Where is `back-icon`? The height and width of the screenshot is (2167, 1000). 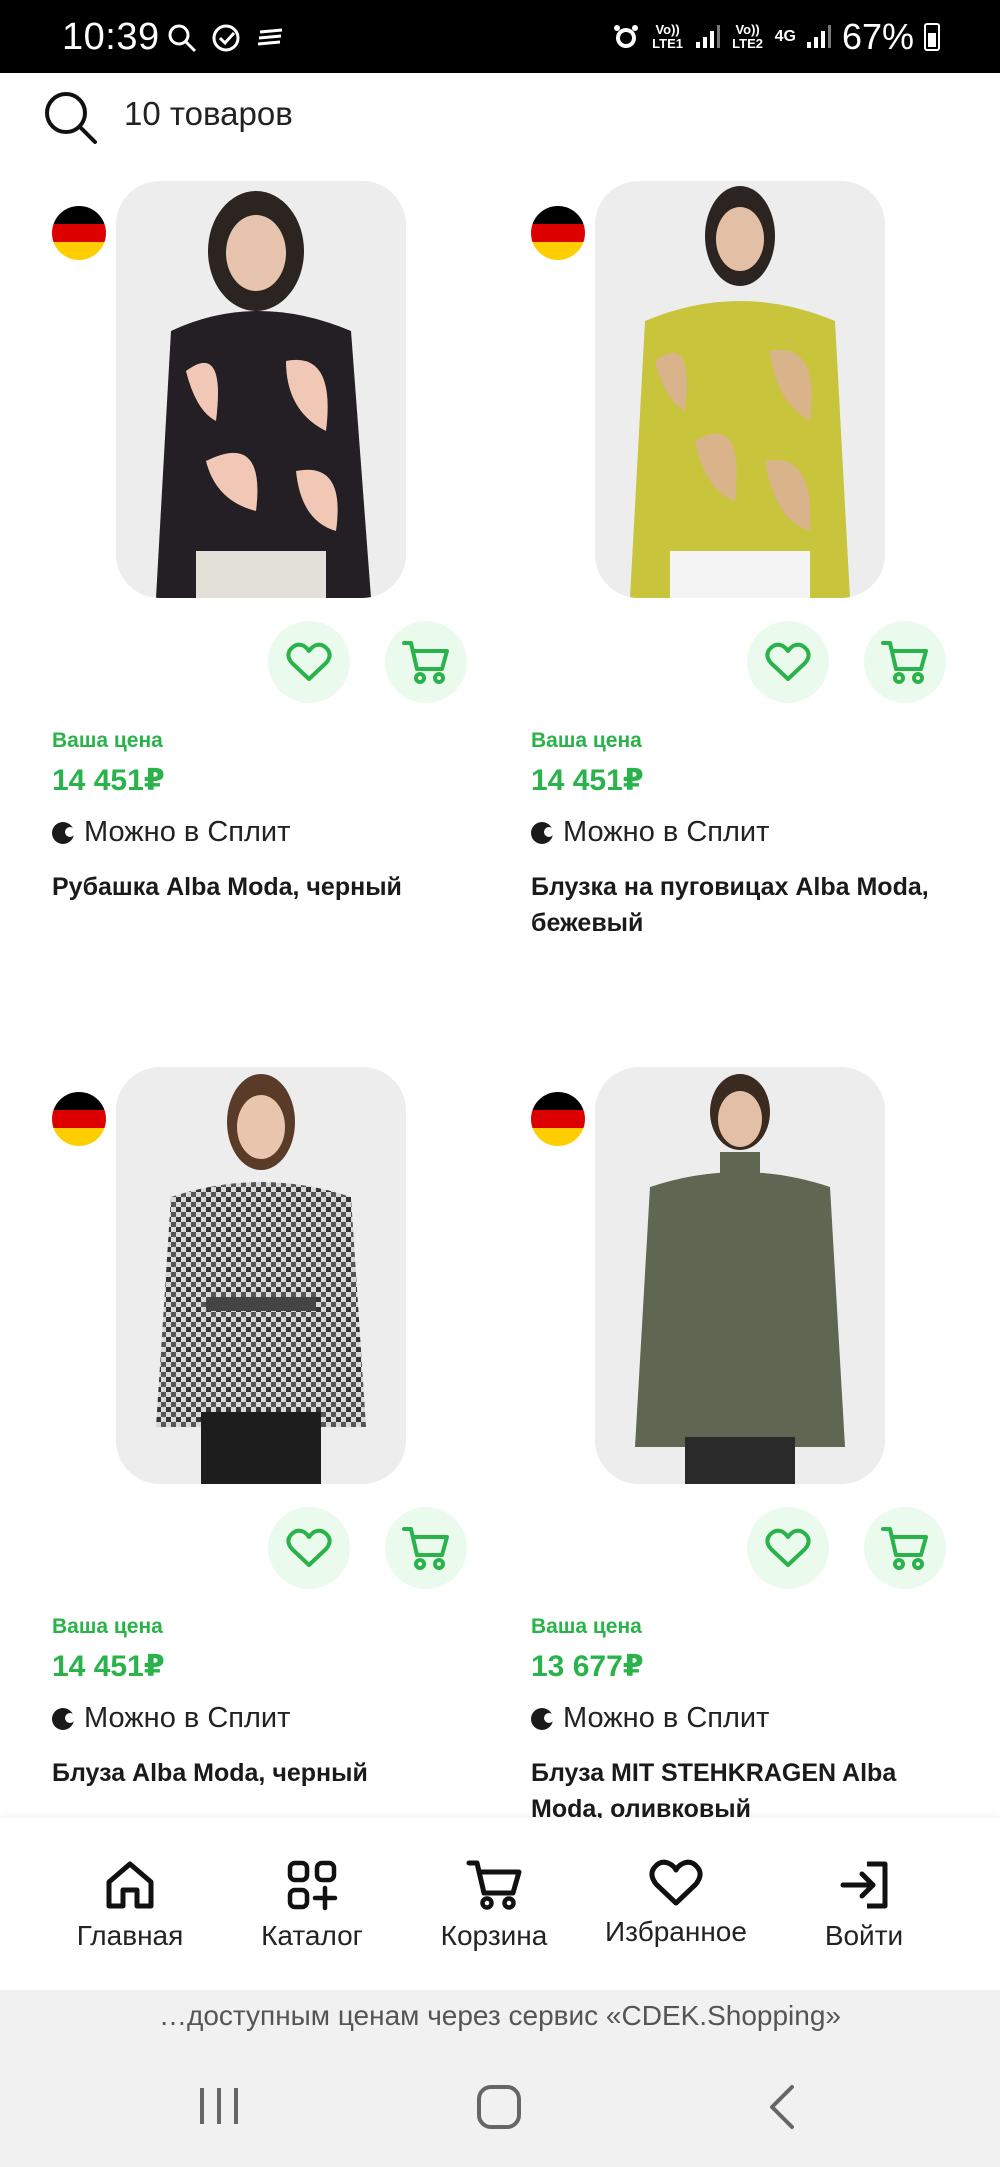 back-icon is located at coordinates (781, 2107).